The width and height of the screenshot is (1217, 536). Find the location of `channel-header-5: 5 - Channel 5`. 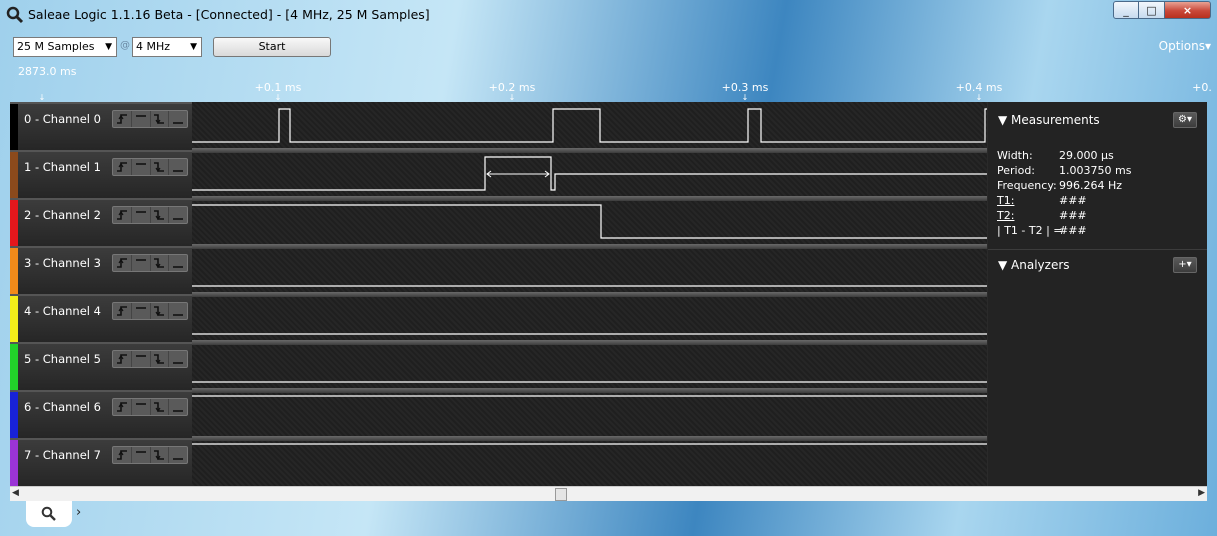

channel-header-5: 5 - Channel 5 is located at coordinates (101, 366).